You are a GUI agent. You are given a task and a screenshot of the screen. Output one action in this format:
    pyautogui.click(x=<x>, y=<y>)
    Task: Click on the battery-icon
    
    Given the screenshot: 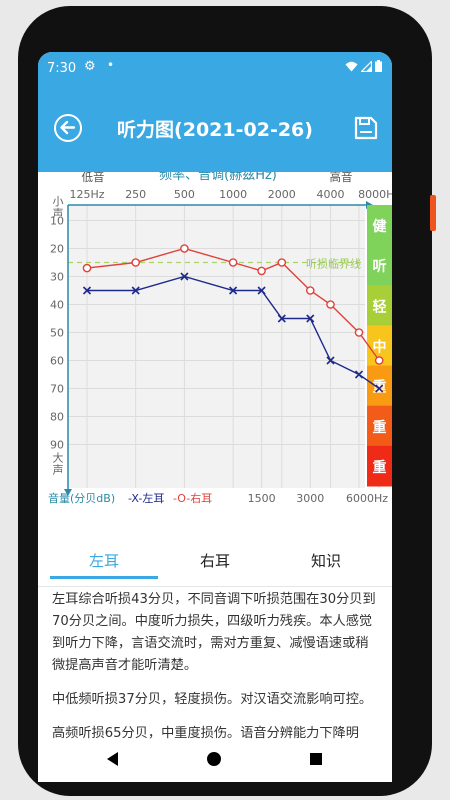 What is the action you would take?
    pyautogui.click(x=378, y=66)
    